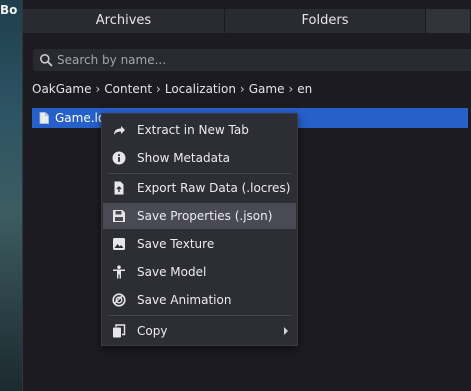  I want to click on menu-item-extract-new-tab: Extract in New Tab, so click(199, 130).